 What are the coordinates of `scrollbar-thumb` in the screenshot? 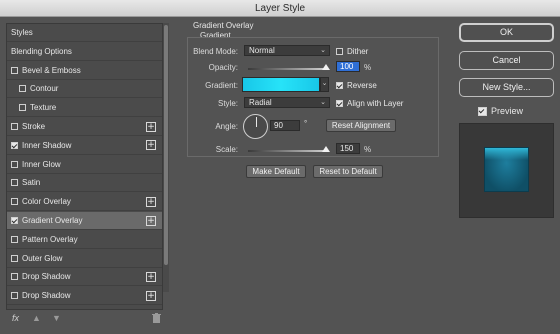 It's located at (166, 145).